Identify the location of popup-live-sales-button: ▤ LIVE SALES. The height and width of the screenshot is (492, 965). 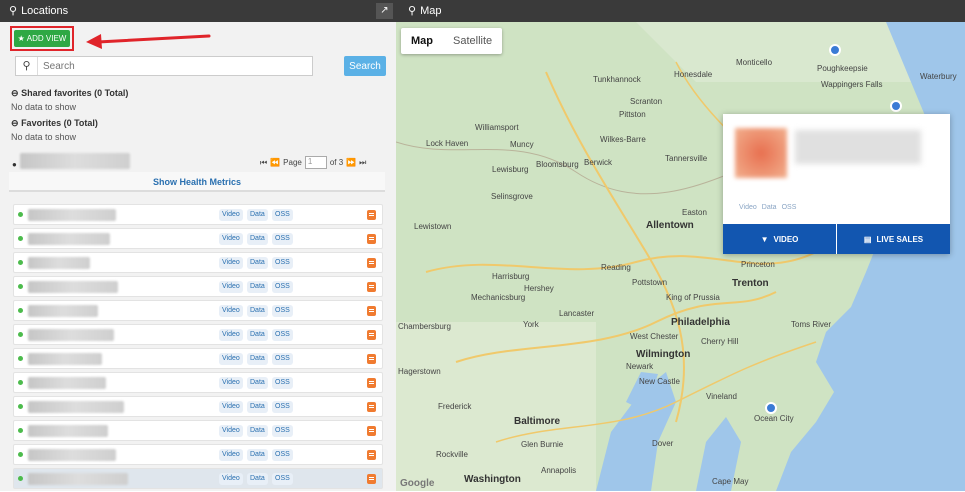
(893, 239).